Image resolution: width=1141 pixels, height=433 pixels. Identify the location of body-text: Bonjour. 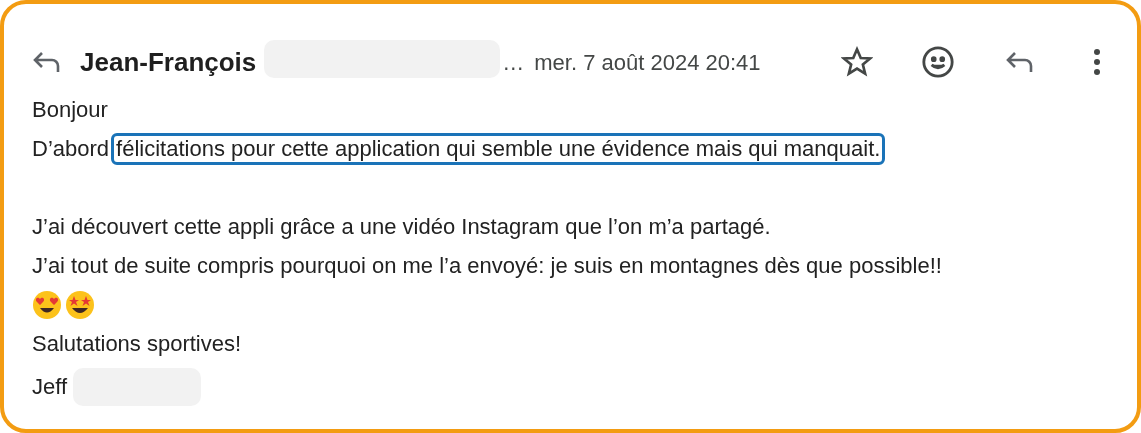
(70, 109).